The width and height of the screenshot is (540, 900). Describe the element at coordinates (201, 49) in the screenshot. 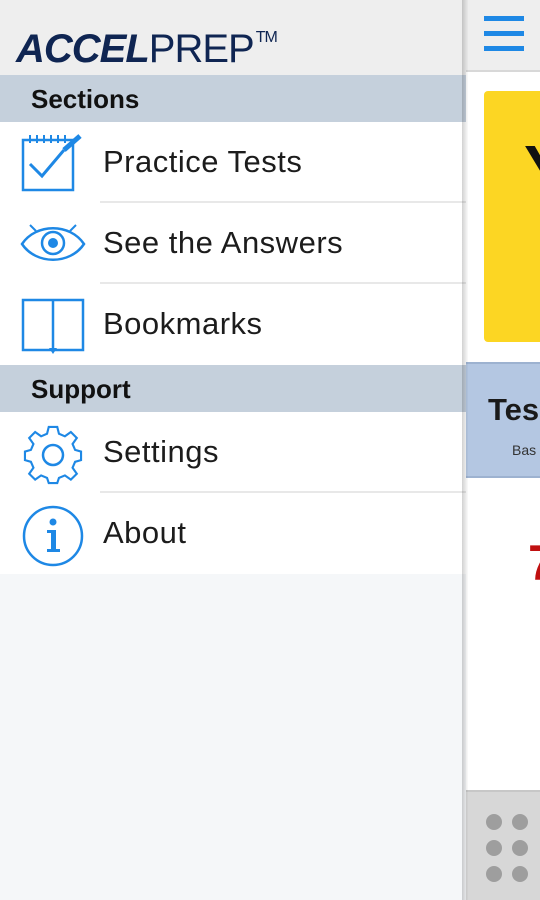

I see `logo-prep-text: PREP` at that location.